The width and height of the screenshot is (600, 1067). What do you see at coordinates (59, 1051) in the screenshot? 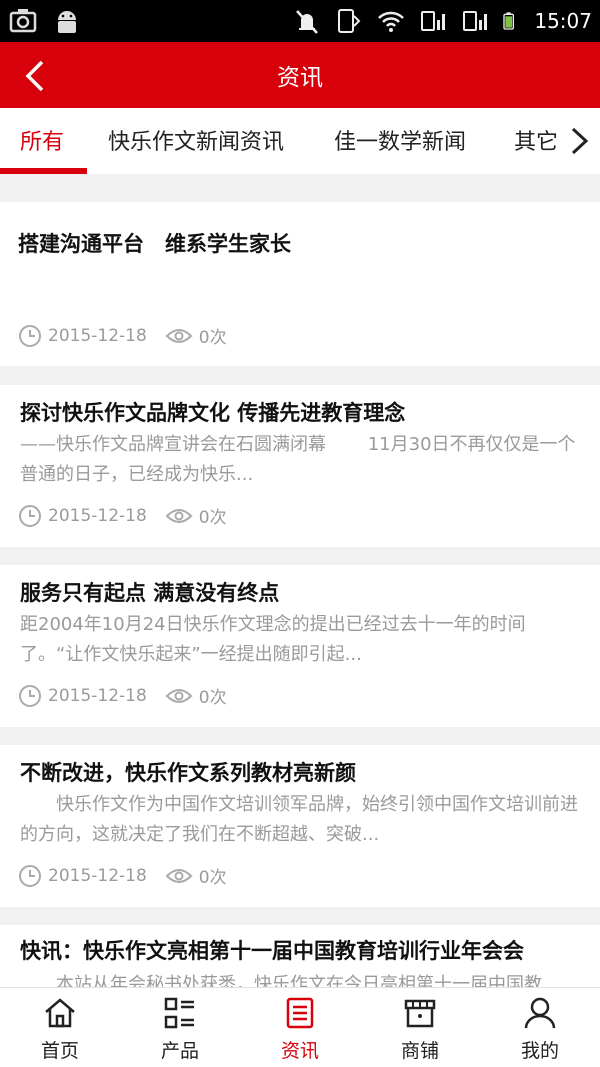
I see `nav-label: 首页` at bounding box center [59, 1051].